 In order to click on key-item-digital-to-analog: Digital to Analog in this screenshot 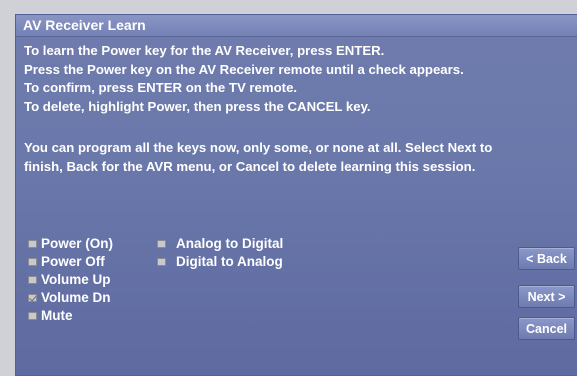, I will do `click(220, 262)`.